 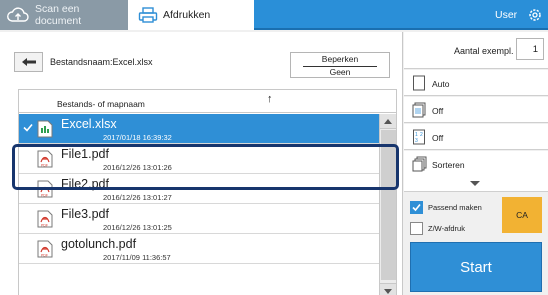 I want to click on scroll-down-button, so click(x=388, y=289).